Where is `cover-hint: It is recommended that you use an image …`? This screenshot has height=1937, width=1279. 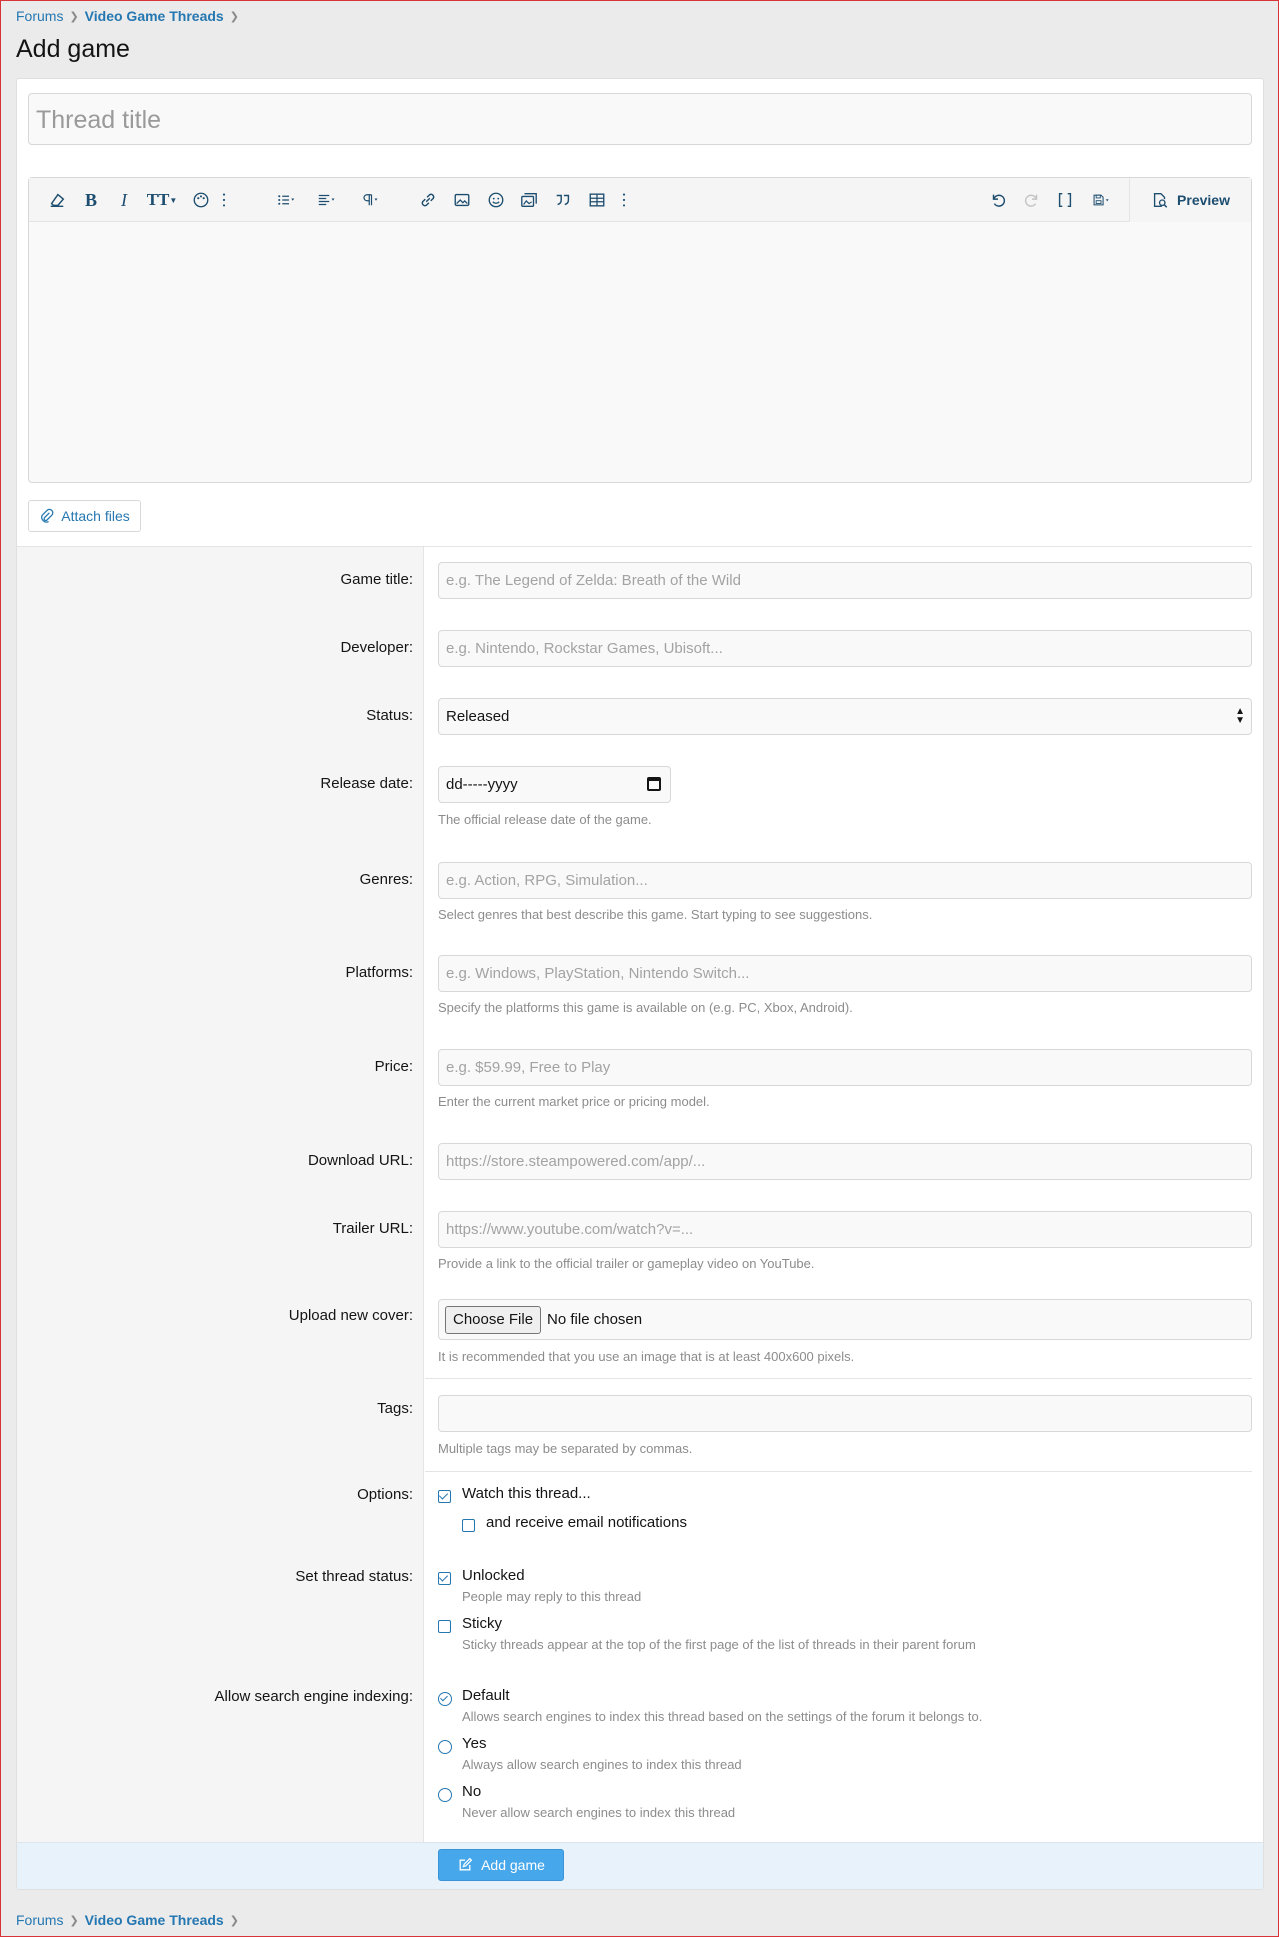 cover-hint: It is recommended that you use an image … is located at coordinates (646, 1356).